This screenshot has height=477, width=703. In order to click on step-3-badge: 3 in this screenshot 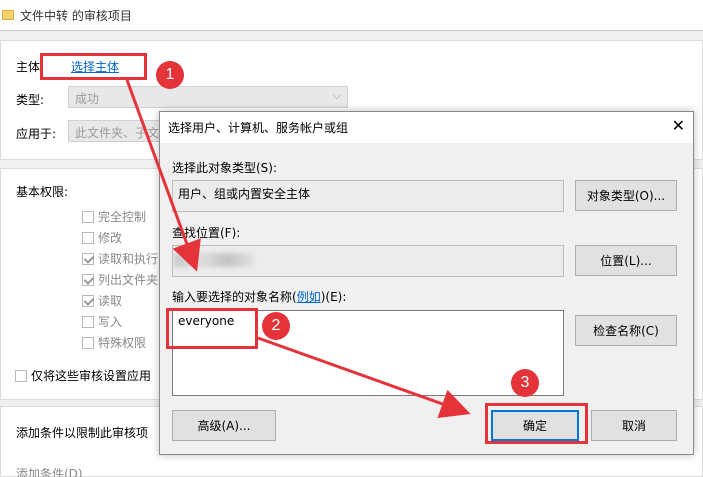, I will do `click(525, 383)`.